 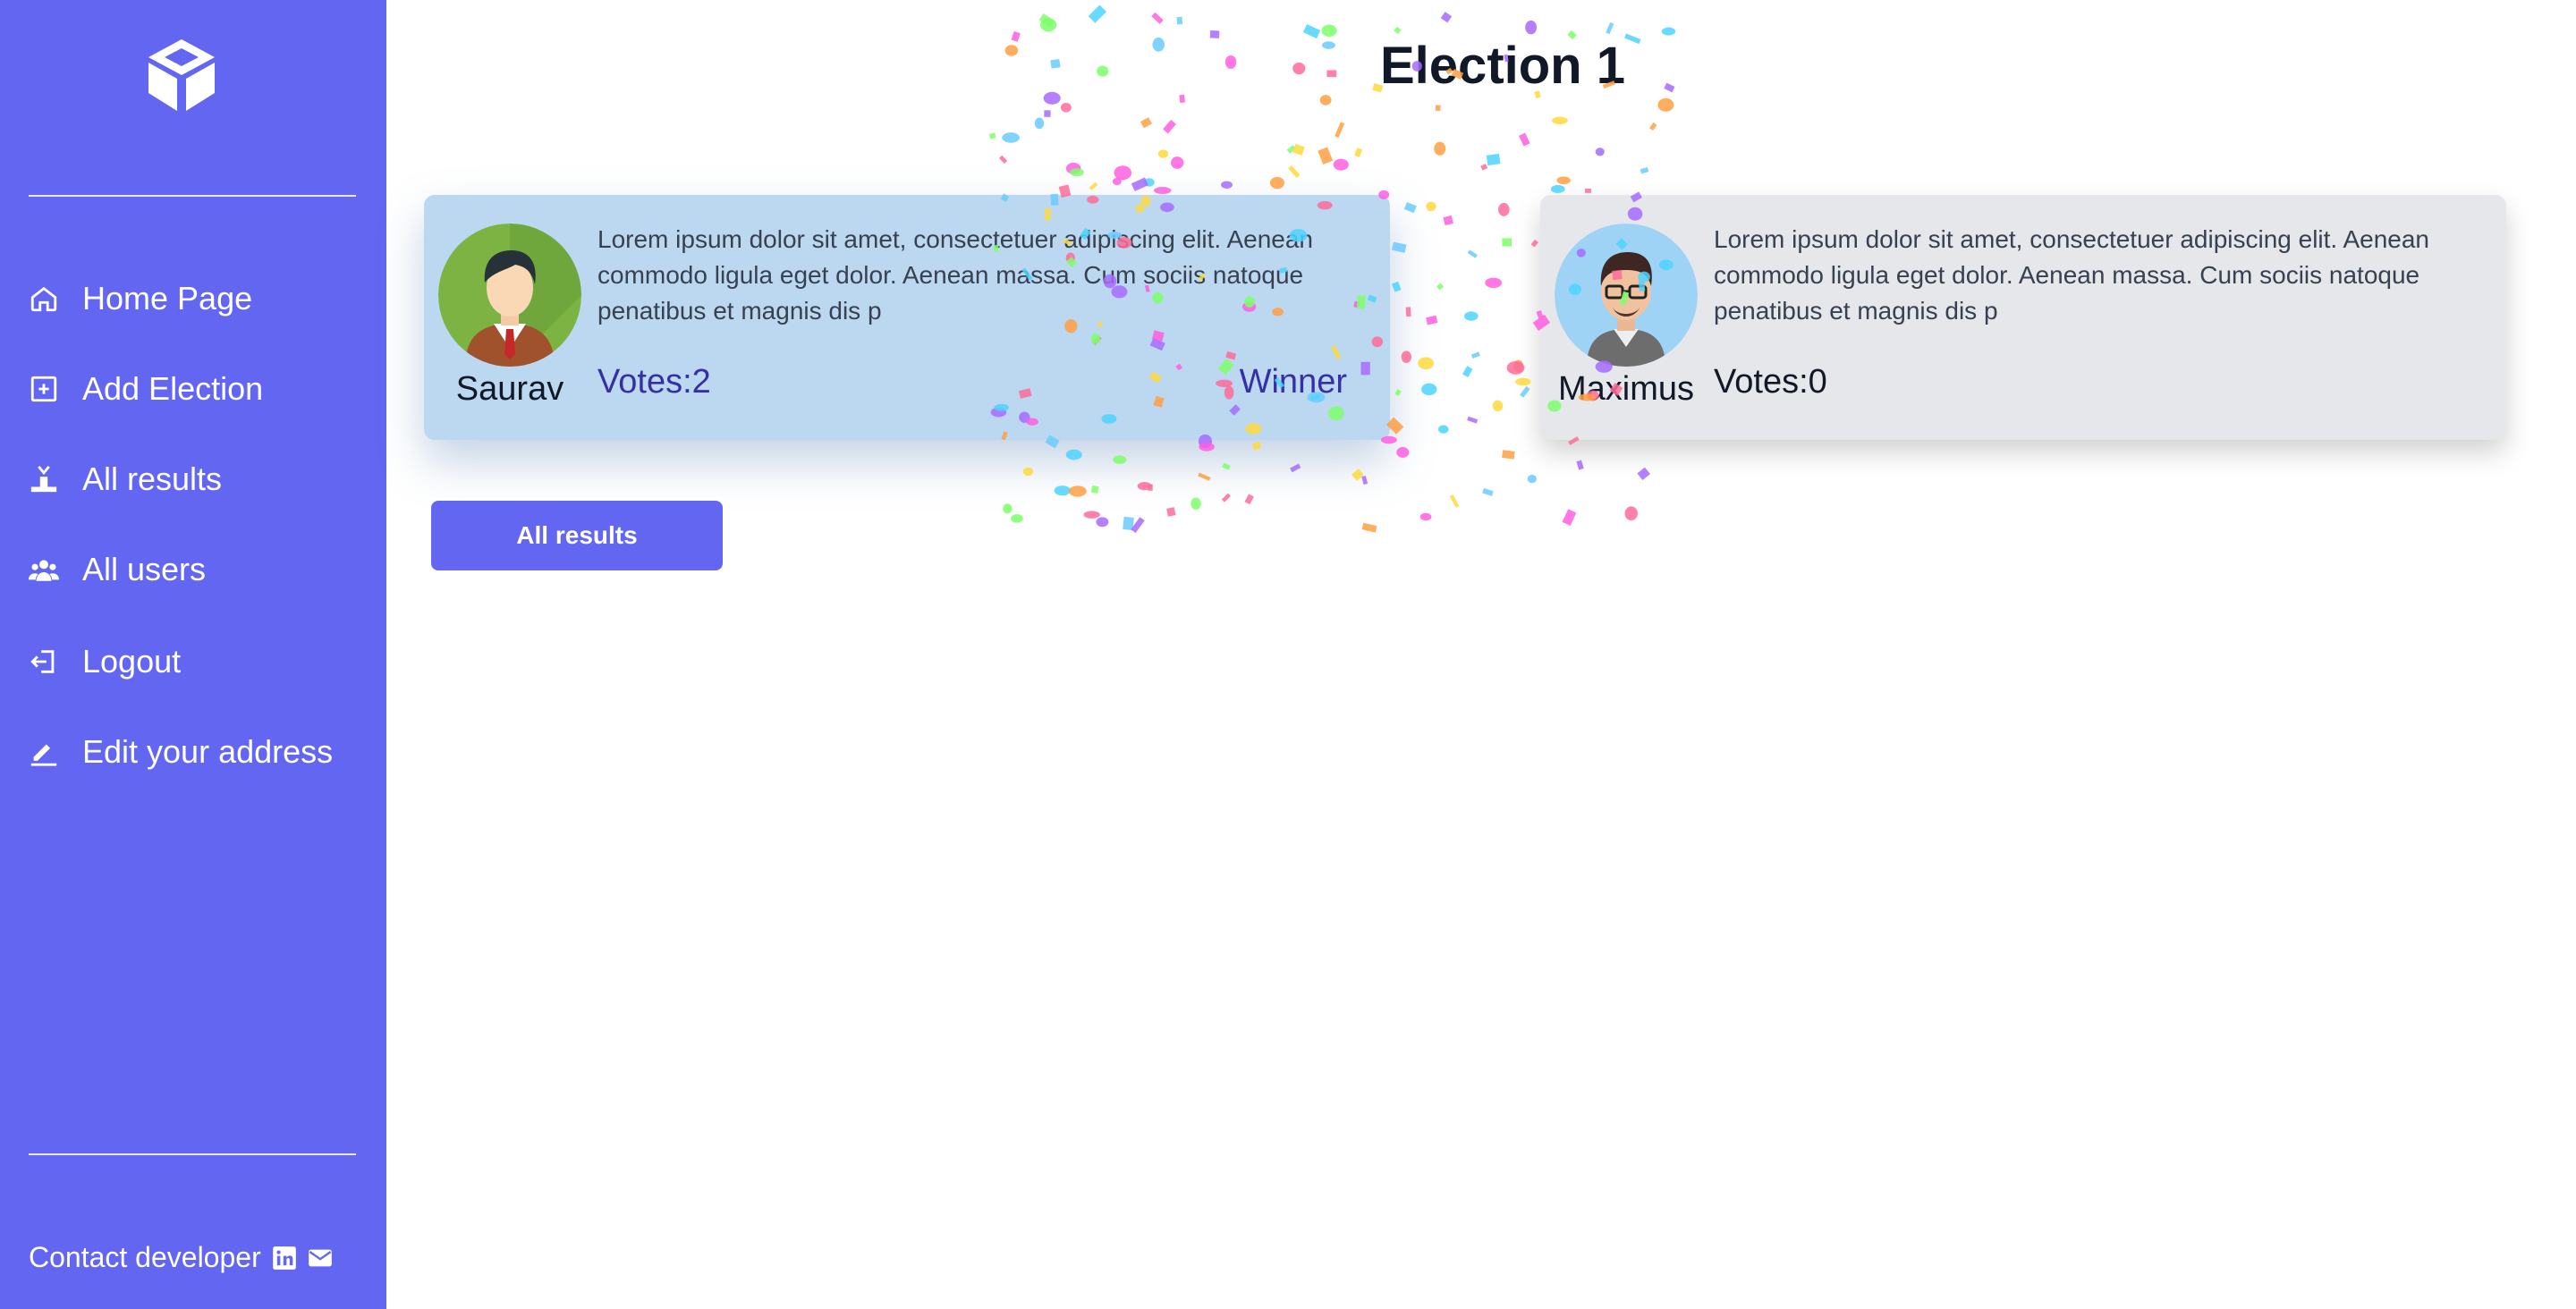 I want to click on cube-logo-icon, so click(x=181, y=74).